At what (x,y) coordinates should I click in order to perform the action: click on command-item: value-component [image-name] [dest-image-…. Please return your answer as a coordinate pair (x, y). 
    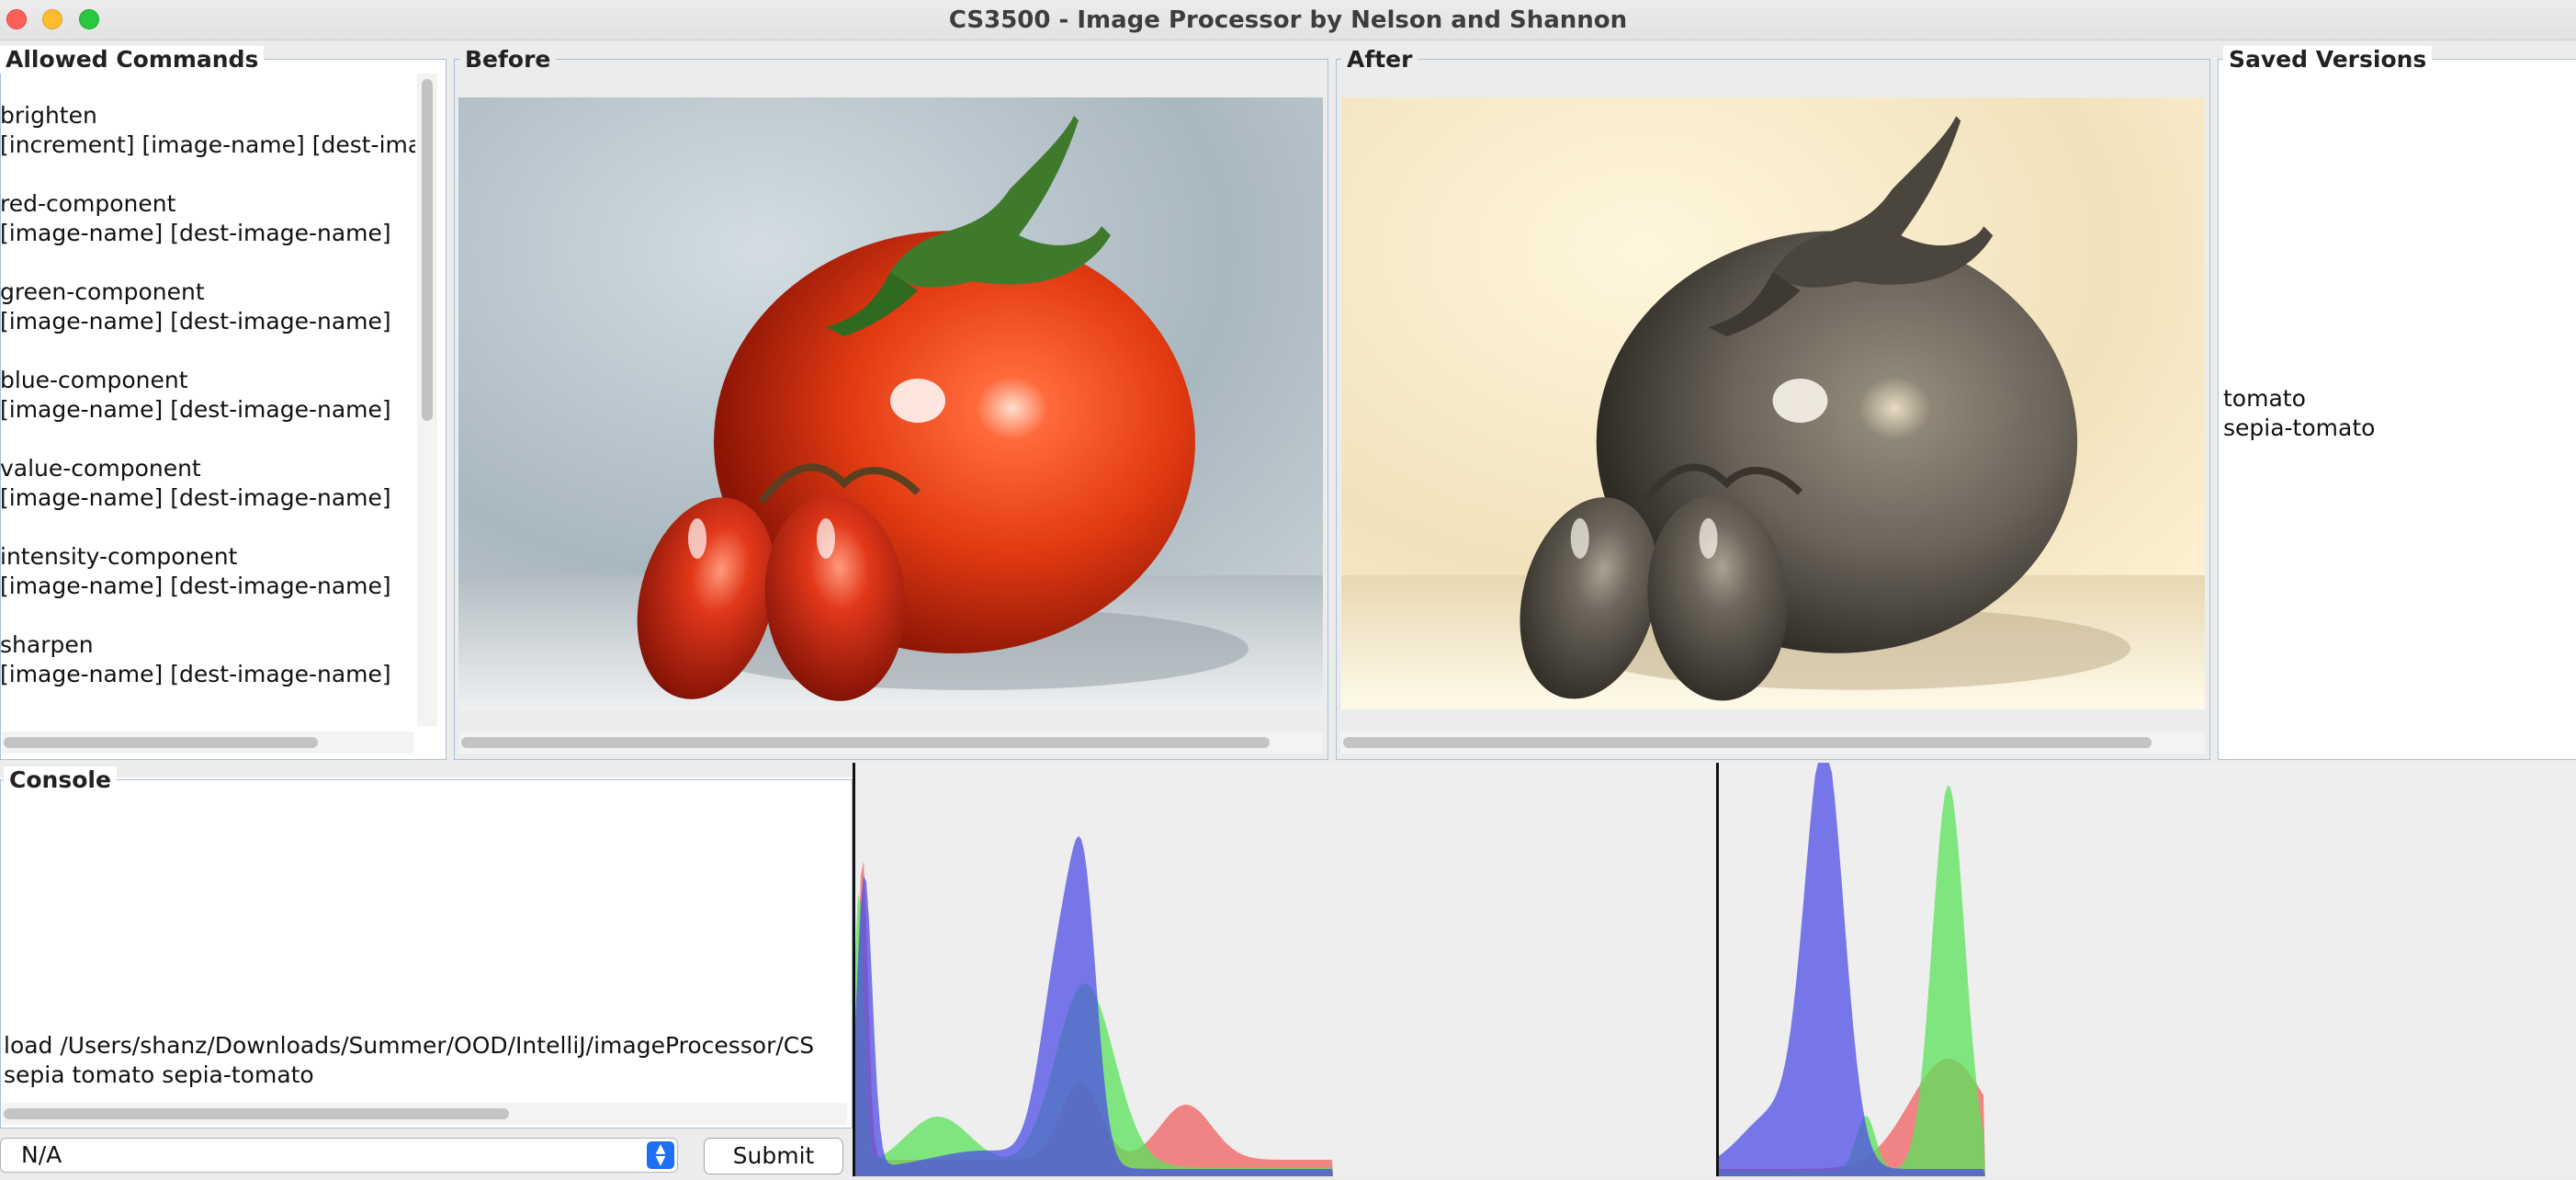
    Looking at the image, I should click on (207, 483).